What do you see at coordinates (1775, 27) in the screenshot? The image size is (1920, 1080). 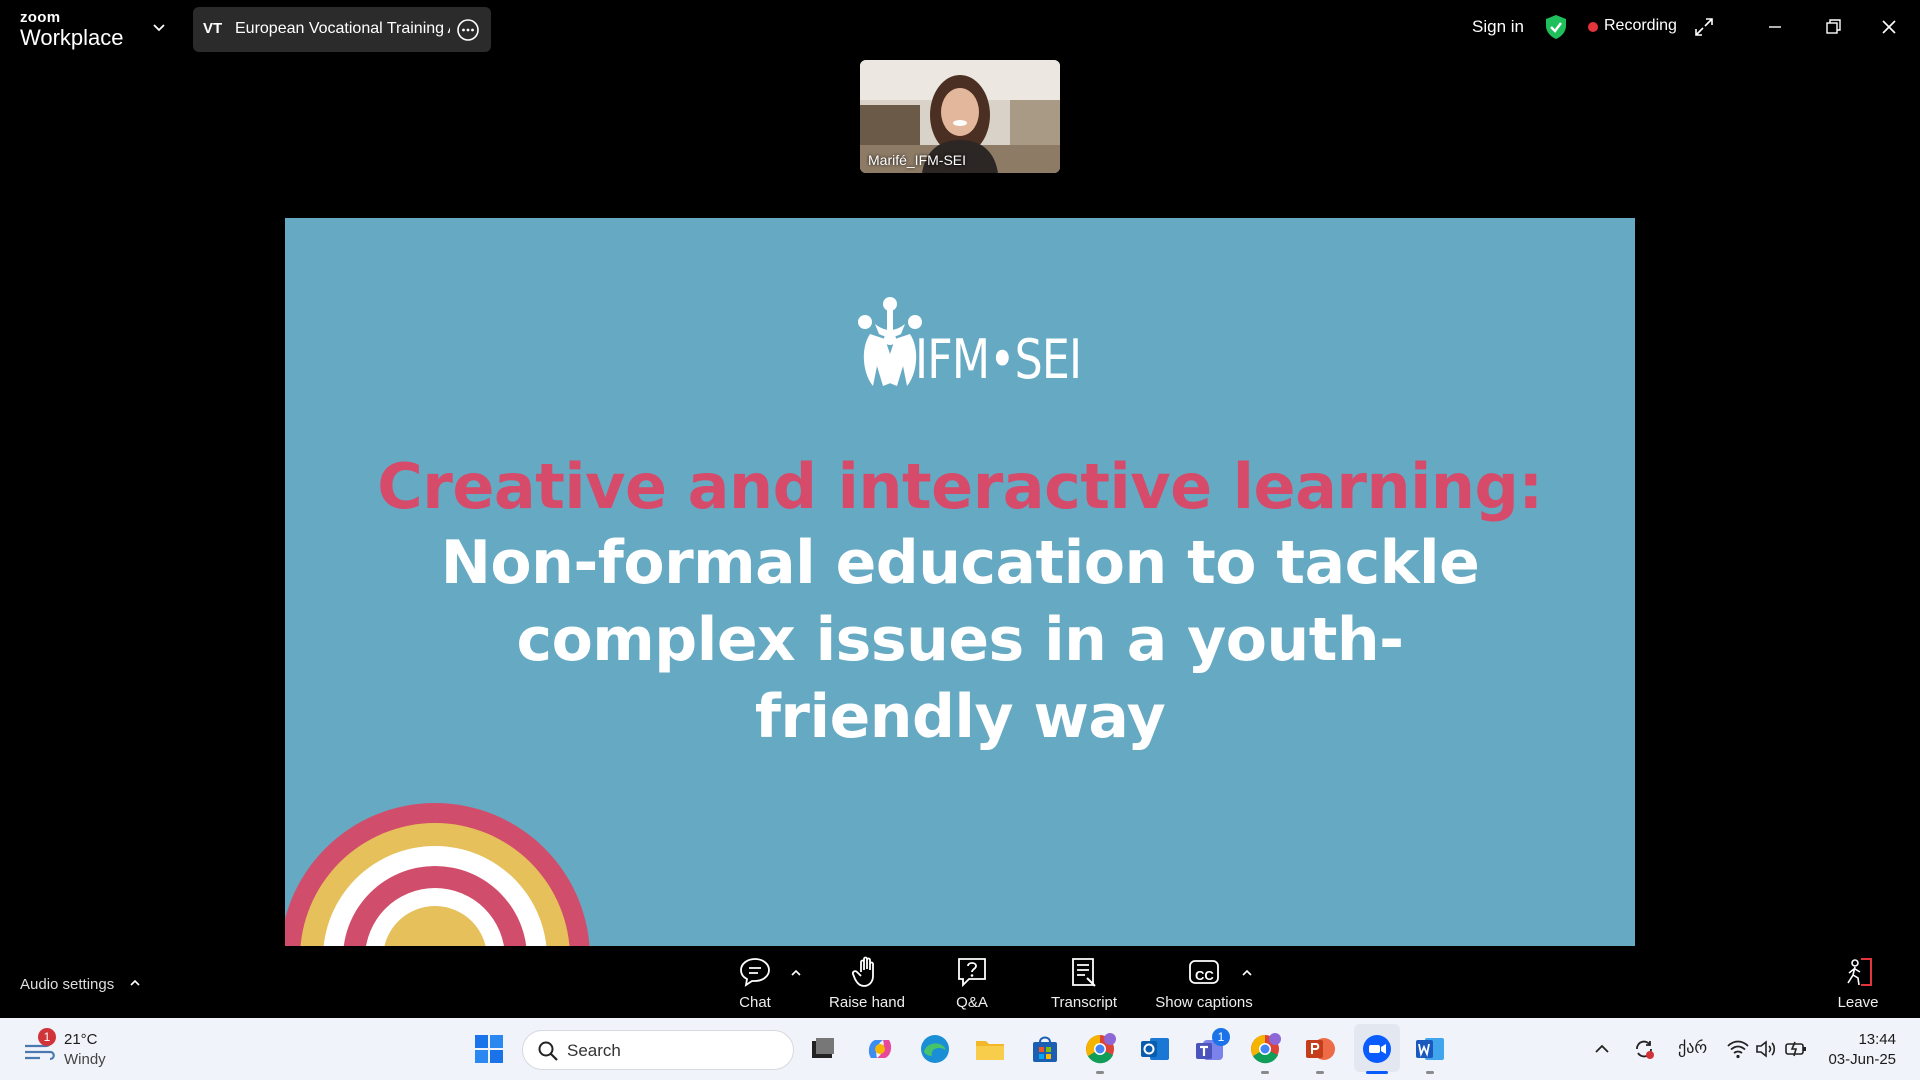 I see `minimize-icon` at bounding box center [1775, 27].